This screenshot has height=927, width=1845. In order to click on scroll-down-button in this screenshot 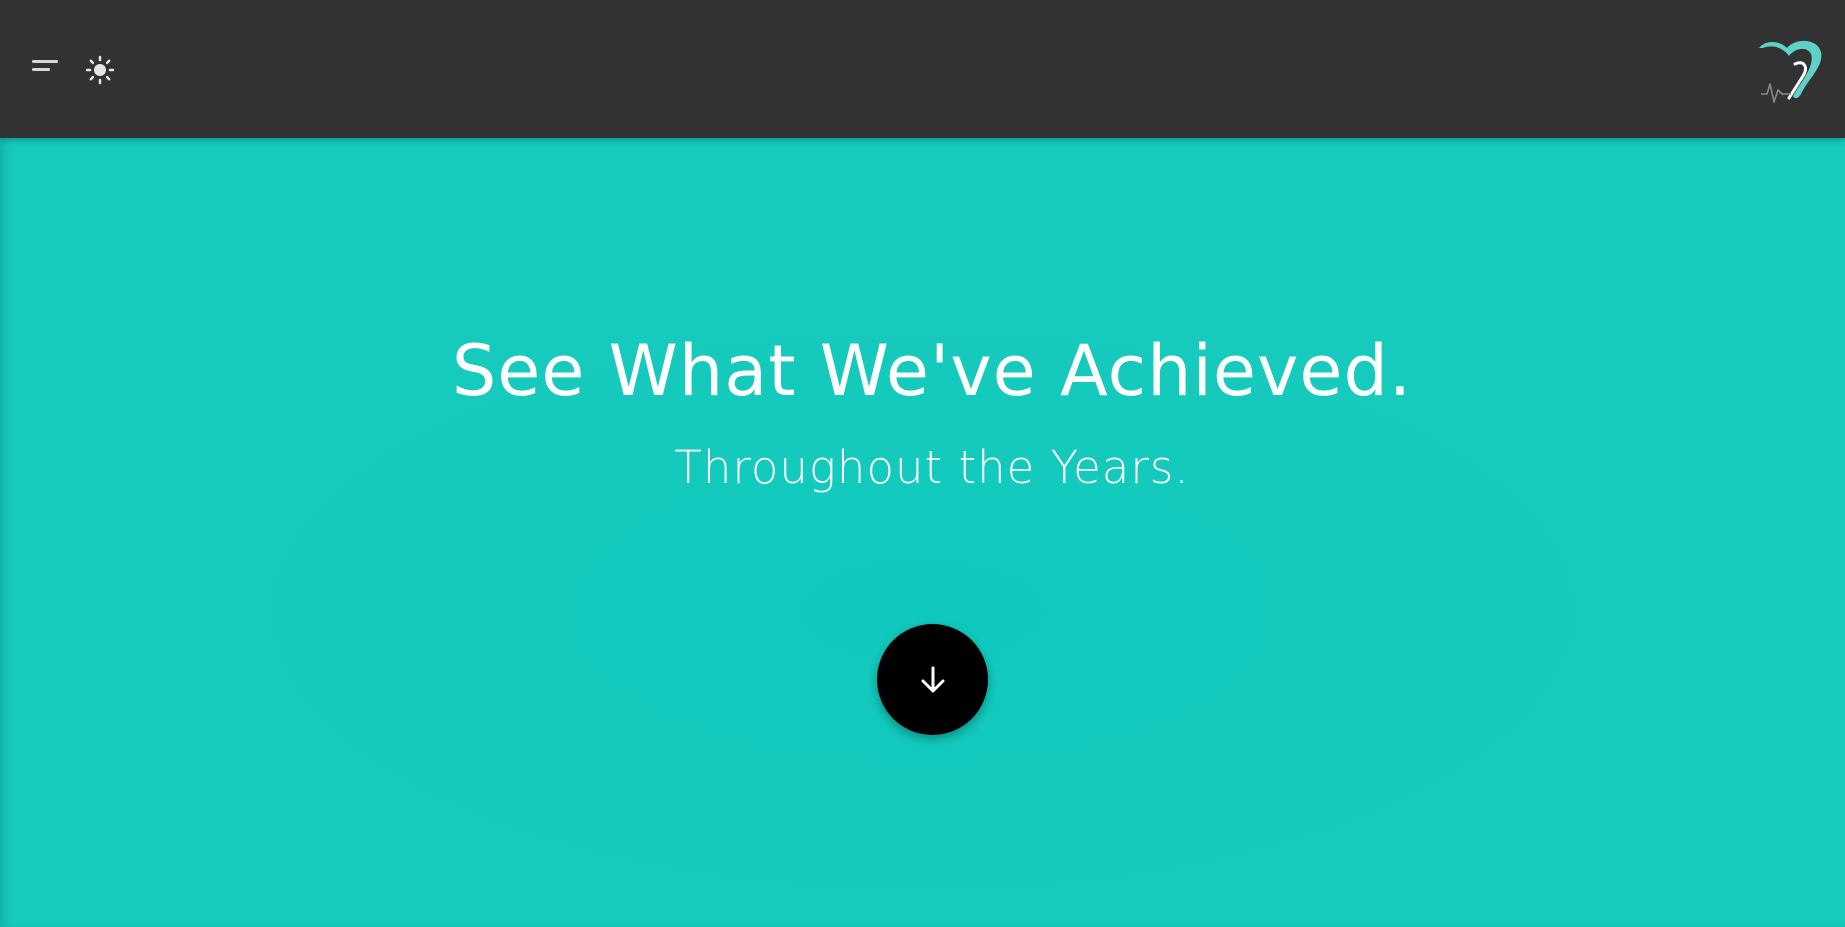, I will do `click(932, 679)`.